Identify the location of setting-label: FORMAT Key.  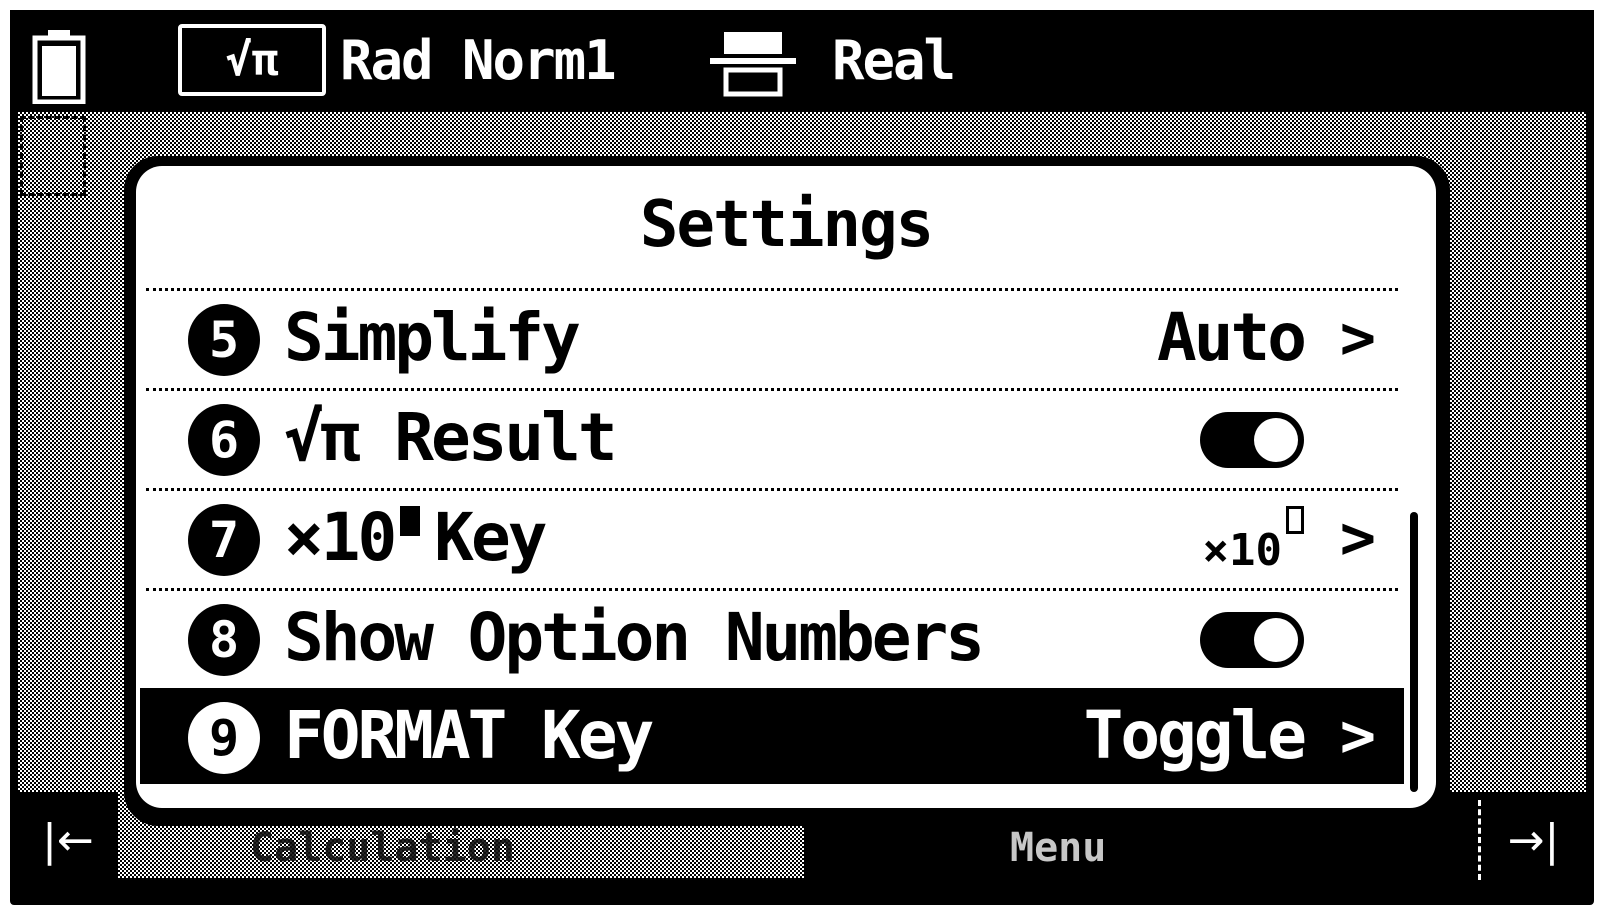
(469, 735).